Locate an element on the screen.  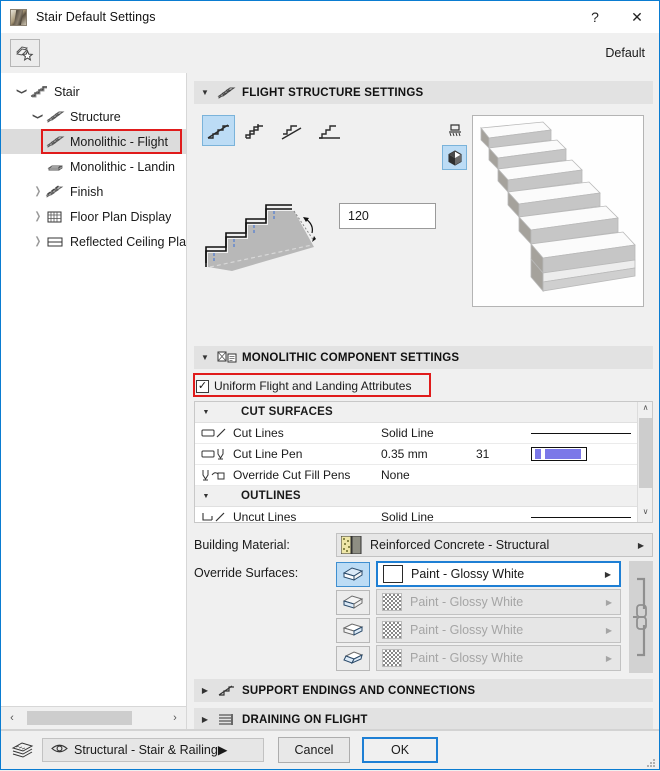
edge-surface-icon is located at coordinates (353, 658).